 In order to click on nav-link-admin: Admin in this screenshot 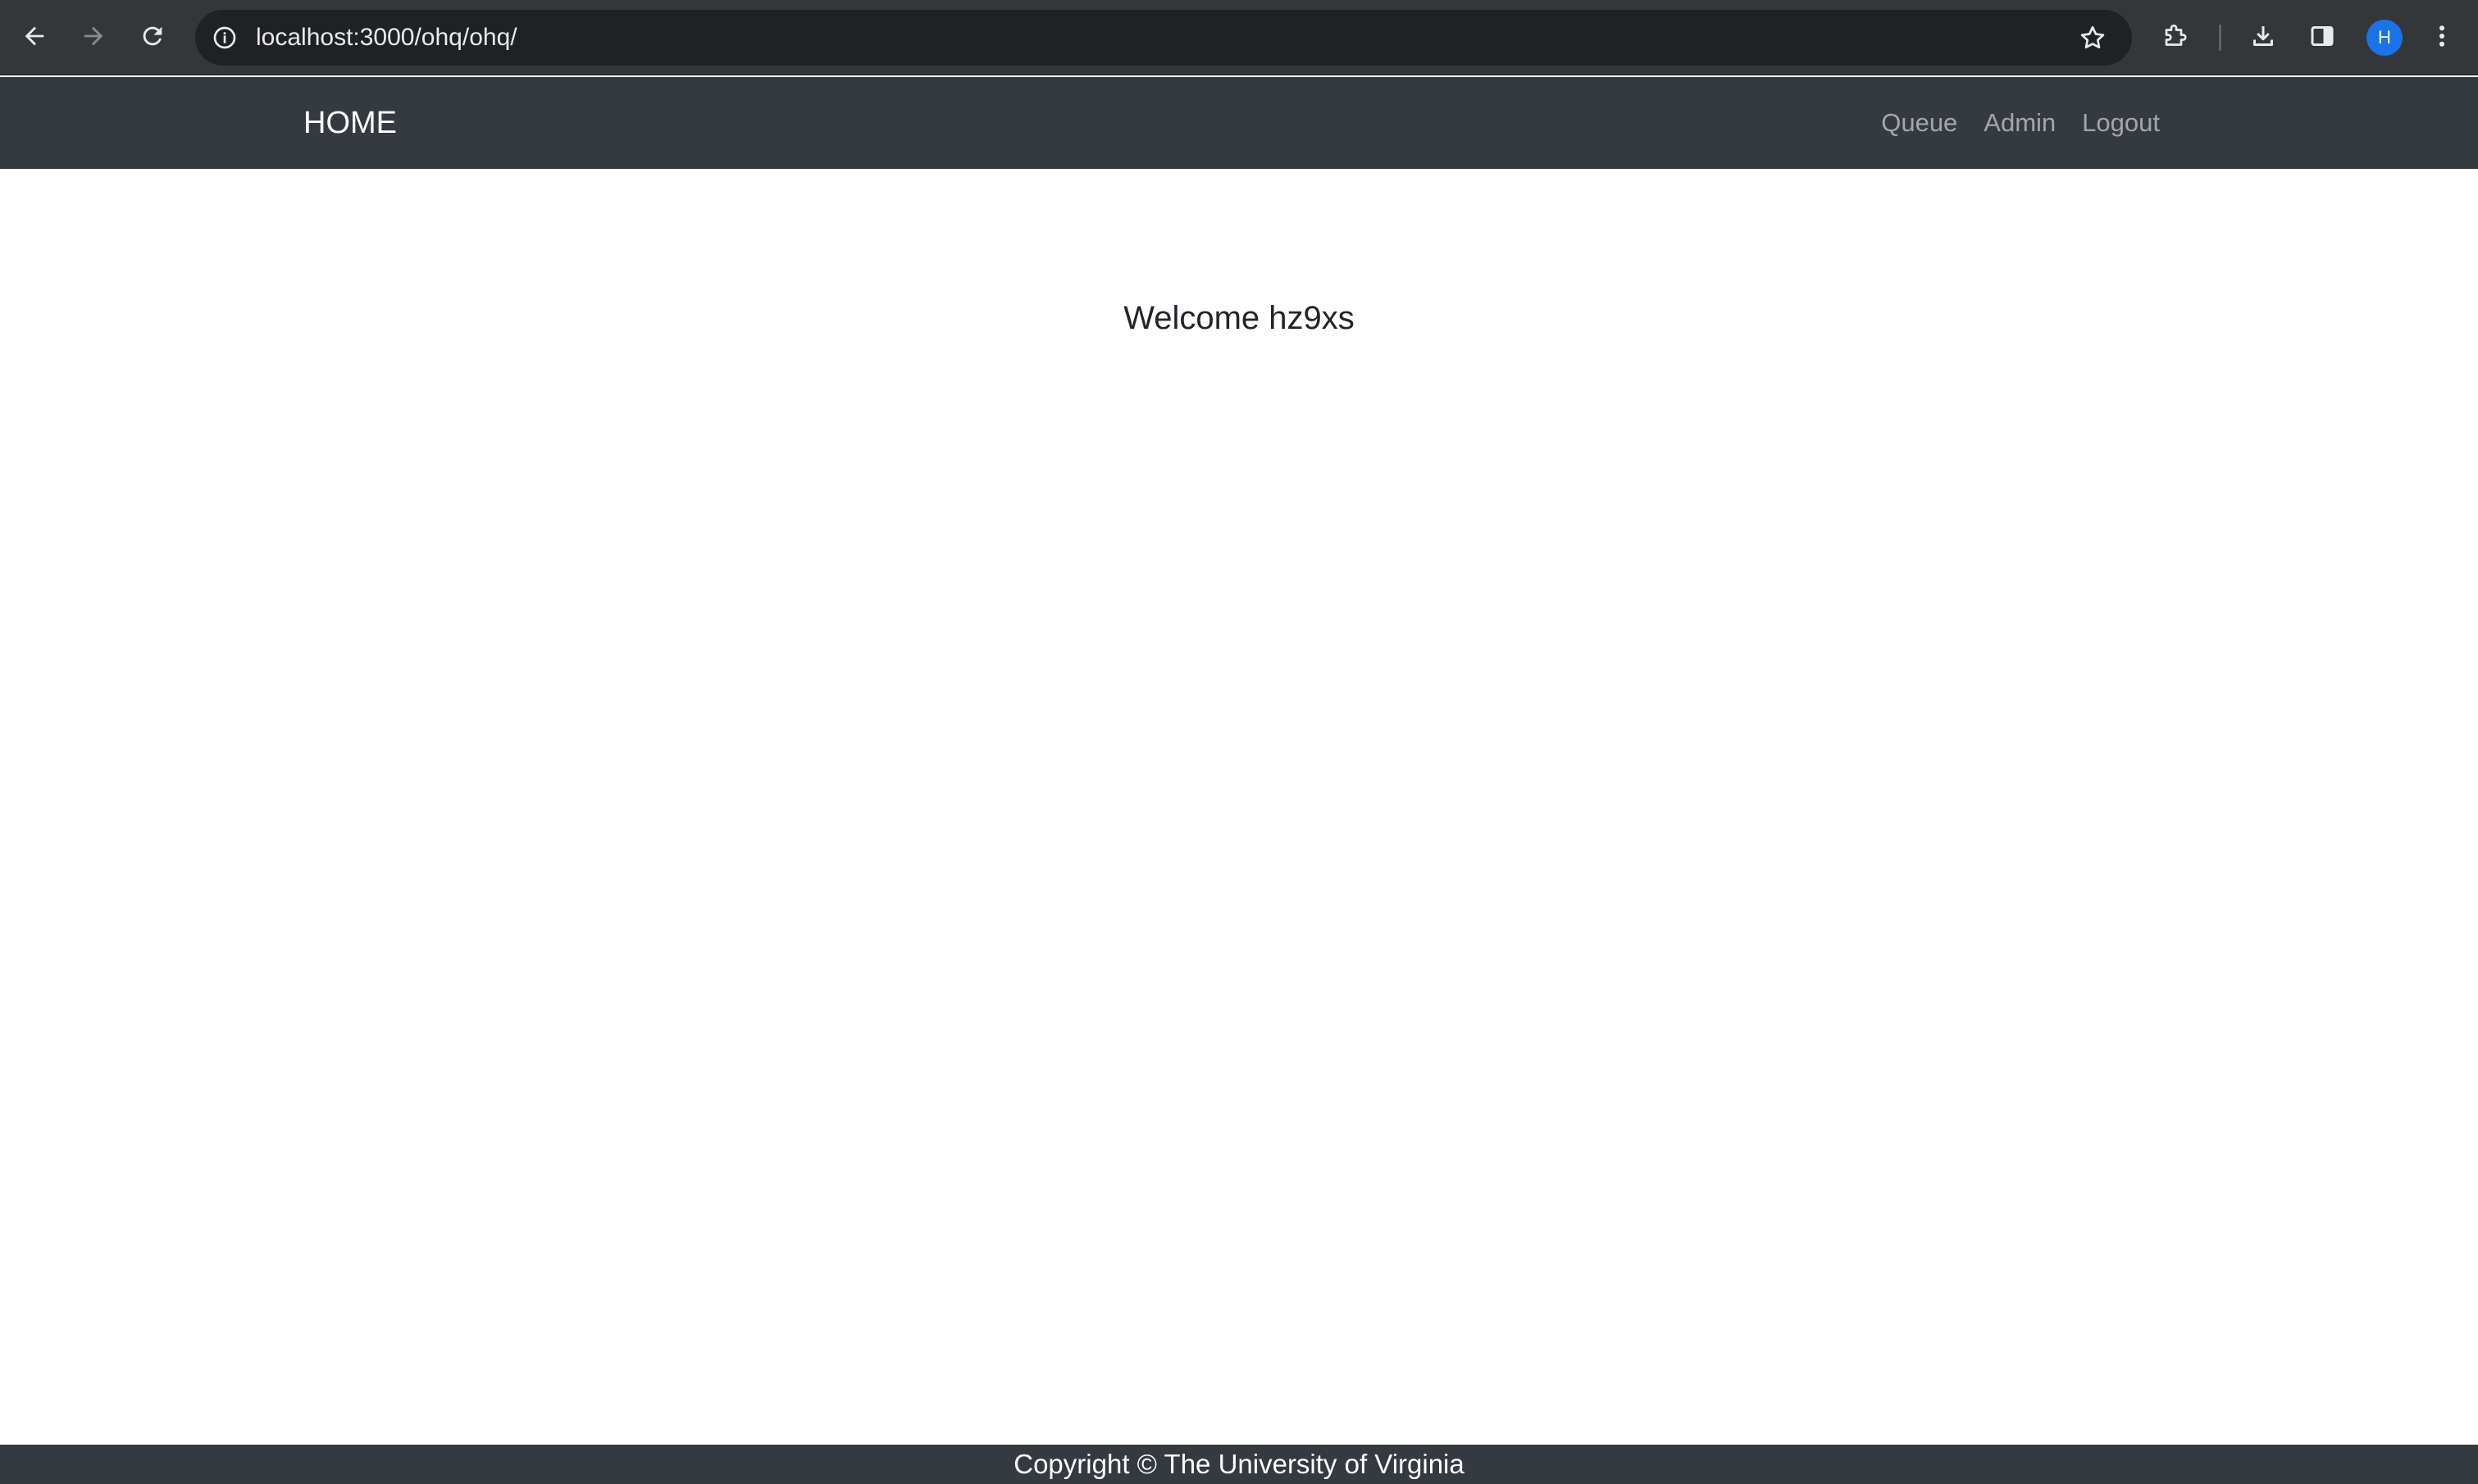, I will do `click(2020, 123)`.